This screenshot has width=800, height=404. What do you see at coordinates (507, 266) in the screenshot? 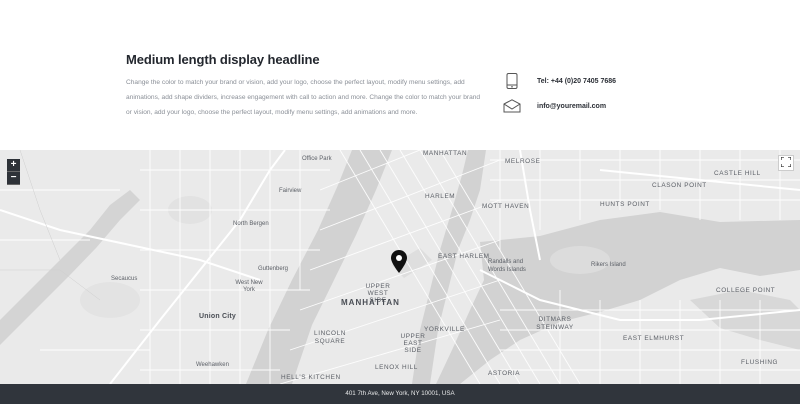
I see `map-label: Randalls and Words Islands` at bounding box center [507, 266].